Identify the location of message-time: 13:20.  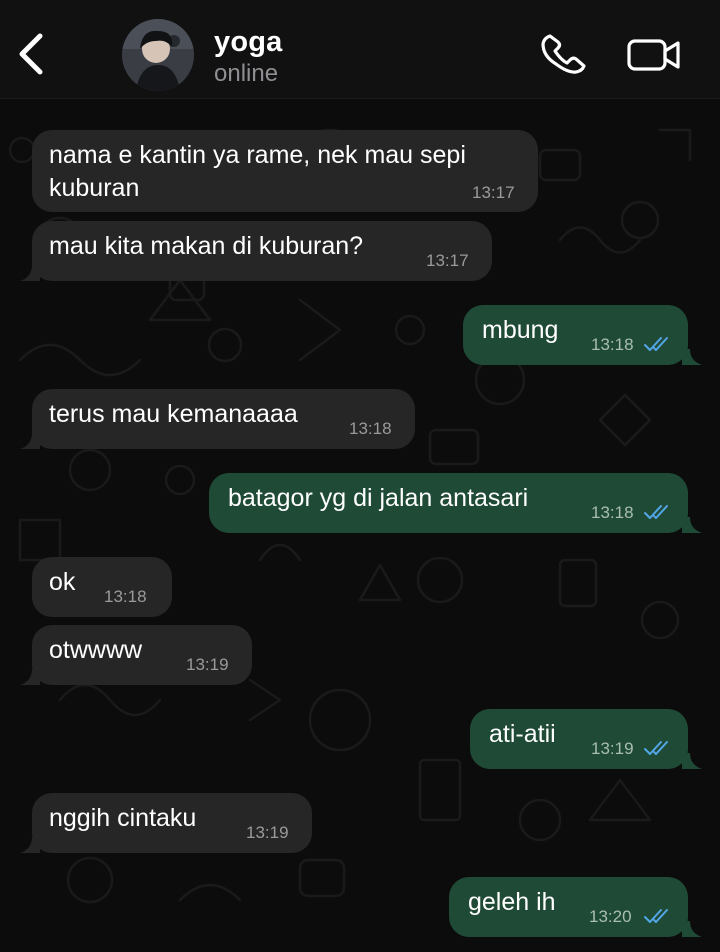
(610, 916).